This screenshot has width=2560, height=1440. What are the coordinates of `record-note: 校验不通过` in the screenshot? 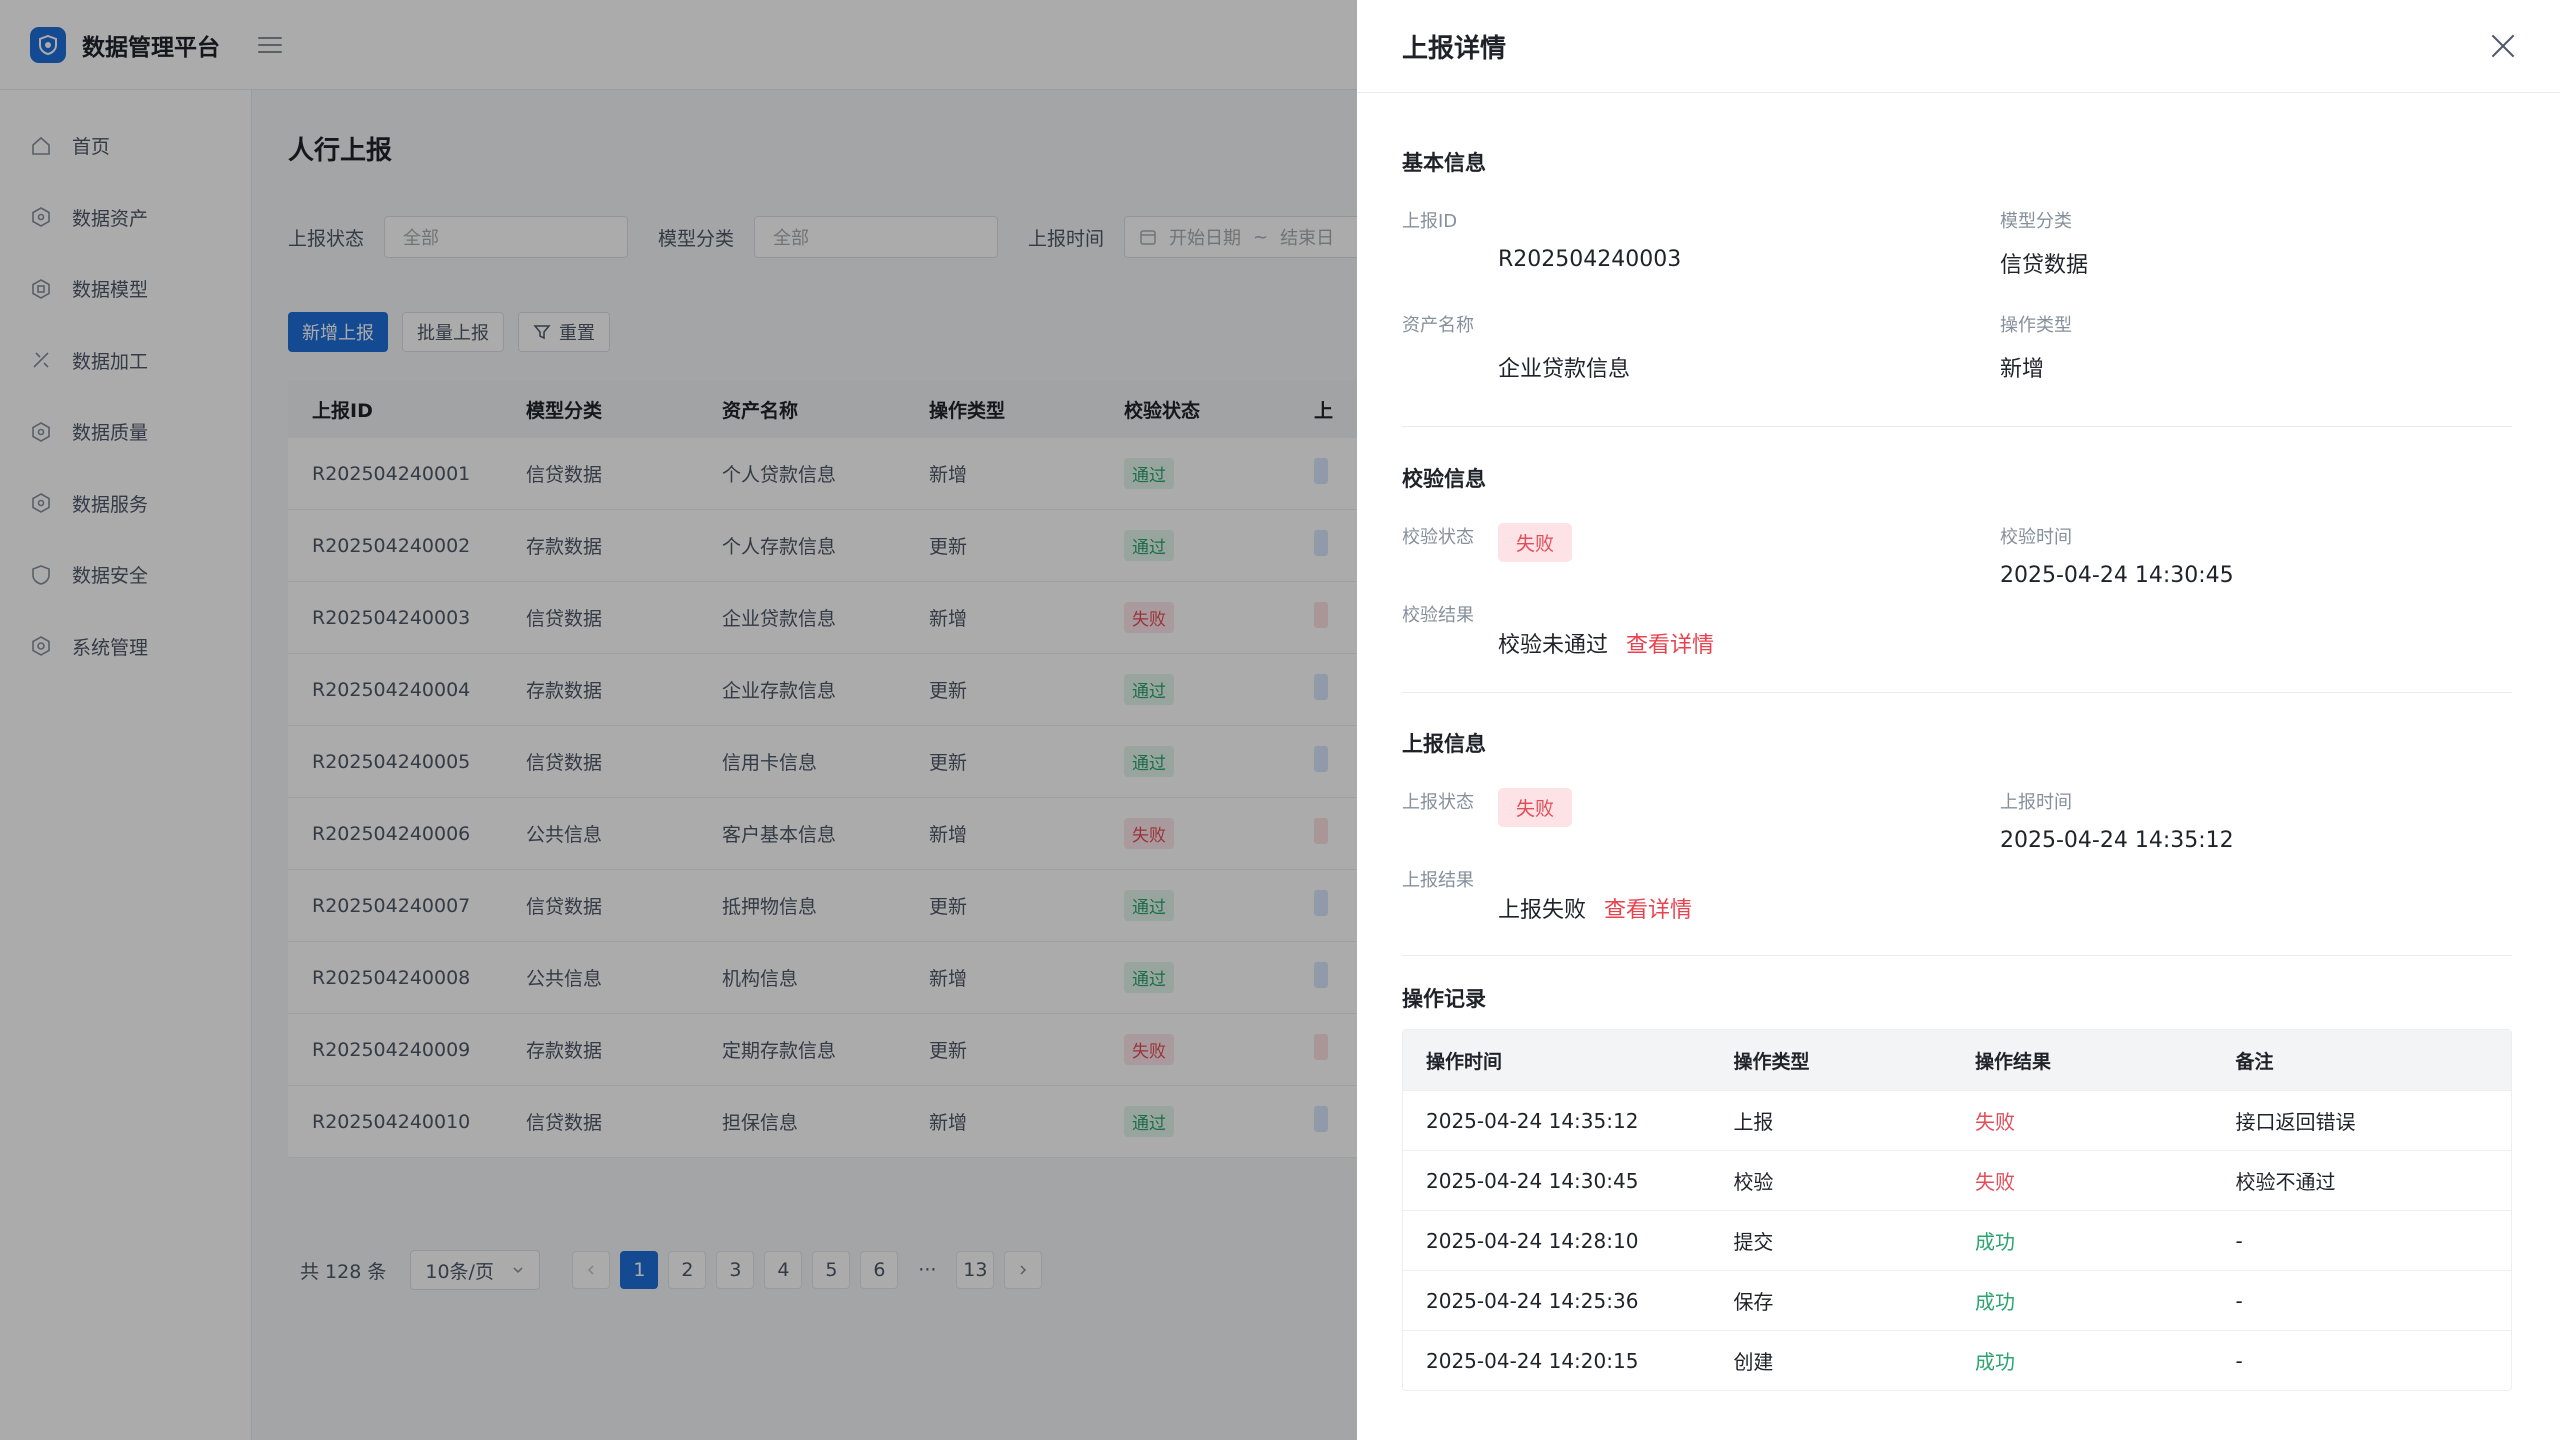 It's located at (2285, 1182).